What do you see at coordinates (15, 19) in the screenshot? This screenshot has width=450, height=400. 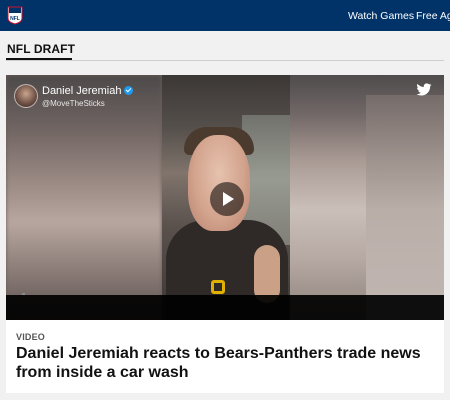 I see `svg-text: NFL` at bounding box center [15, 19].